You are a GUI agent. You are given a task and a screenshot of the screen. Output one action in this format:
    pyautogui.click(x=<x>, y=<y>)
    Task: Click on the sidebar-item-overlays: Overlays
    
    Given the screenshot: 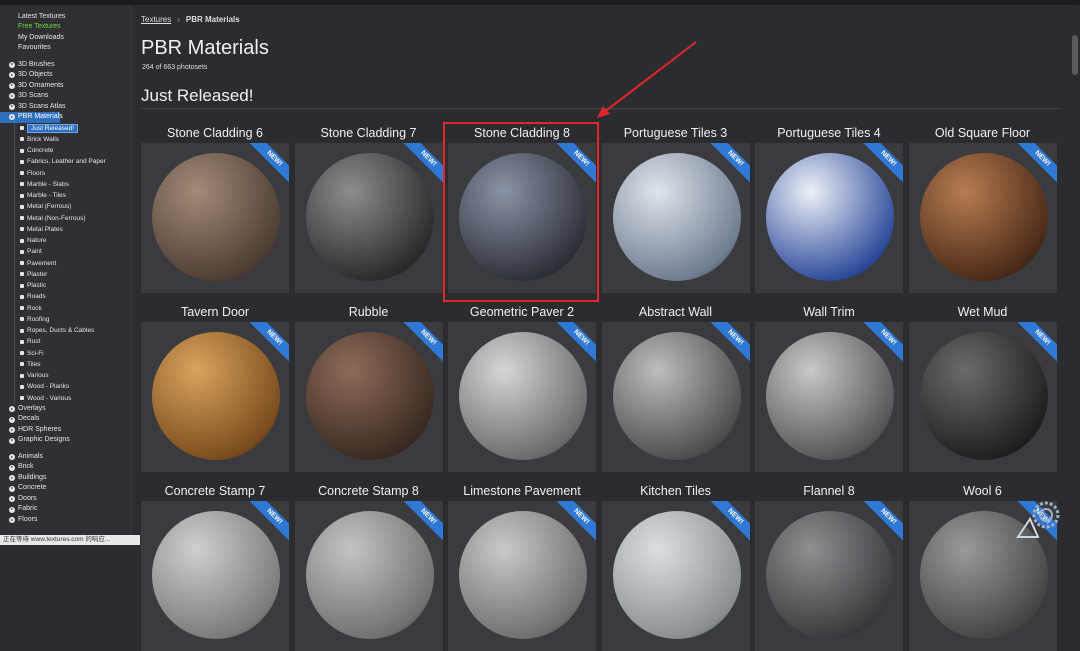 What is the action you would take?
    pyautogui.click(x=65, y=409)
    